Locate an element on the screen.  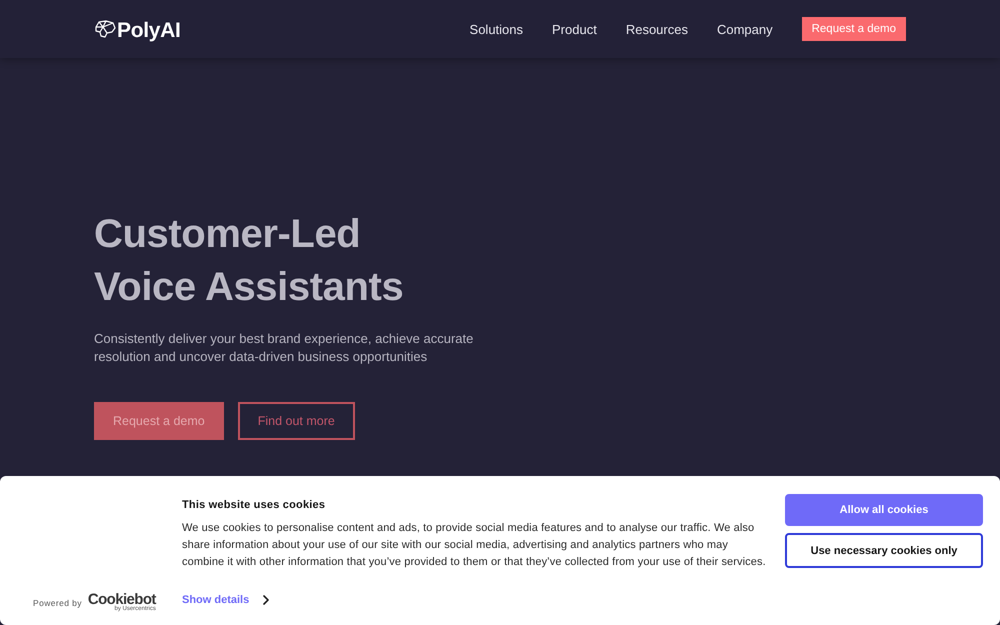
outline-button: Find out more is located at coordinates (296, 421).